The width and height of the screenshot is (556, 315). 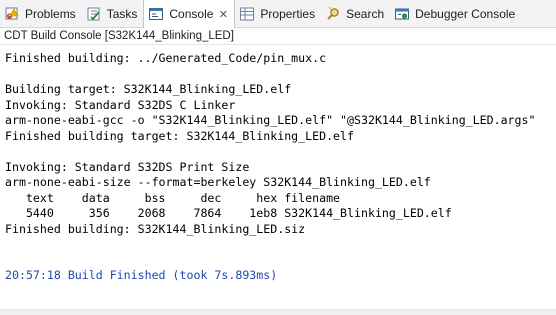 What do you see at coordinates (288, 13) in the screenshot?
I see `tab-label: Properties` at bounding box center [288, 13].